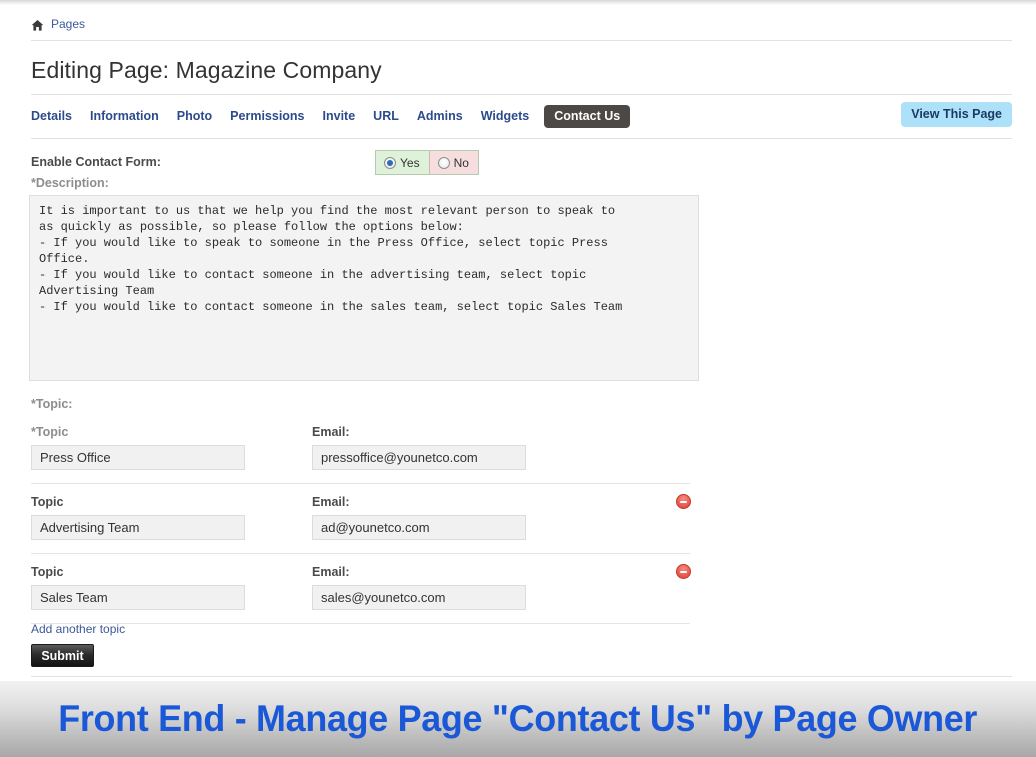  I want to click on topic-row: *Topic Email:, so click(361, 460).